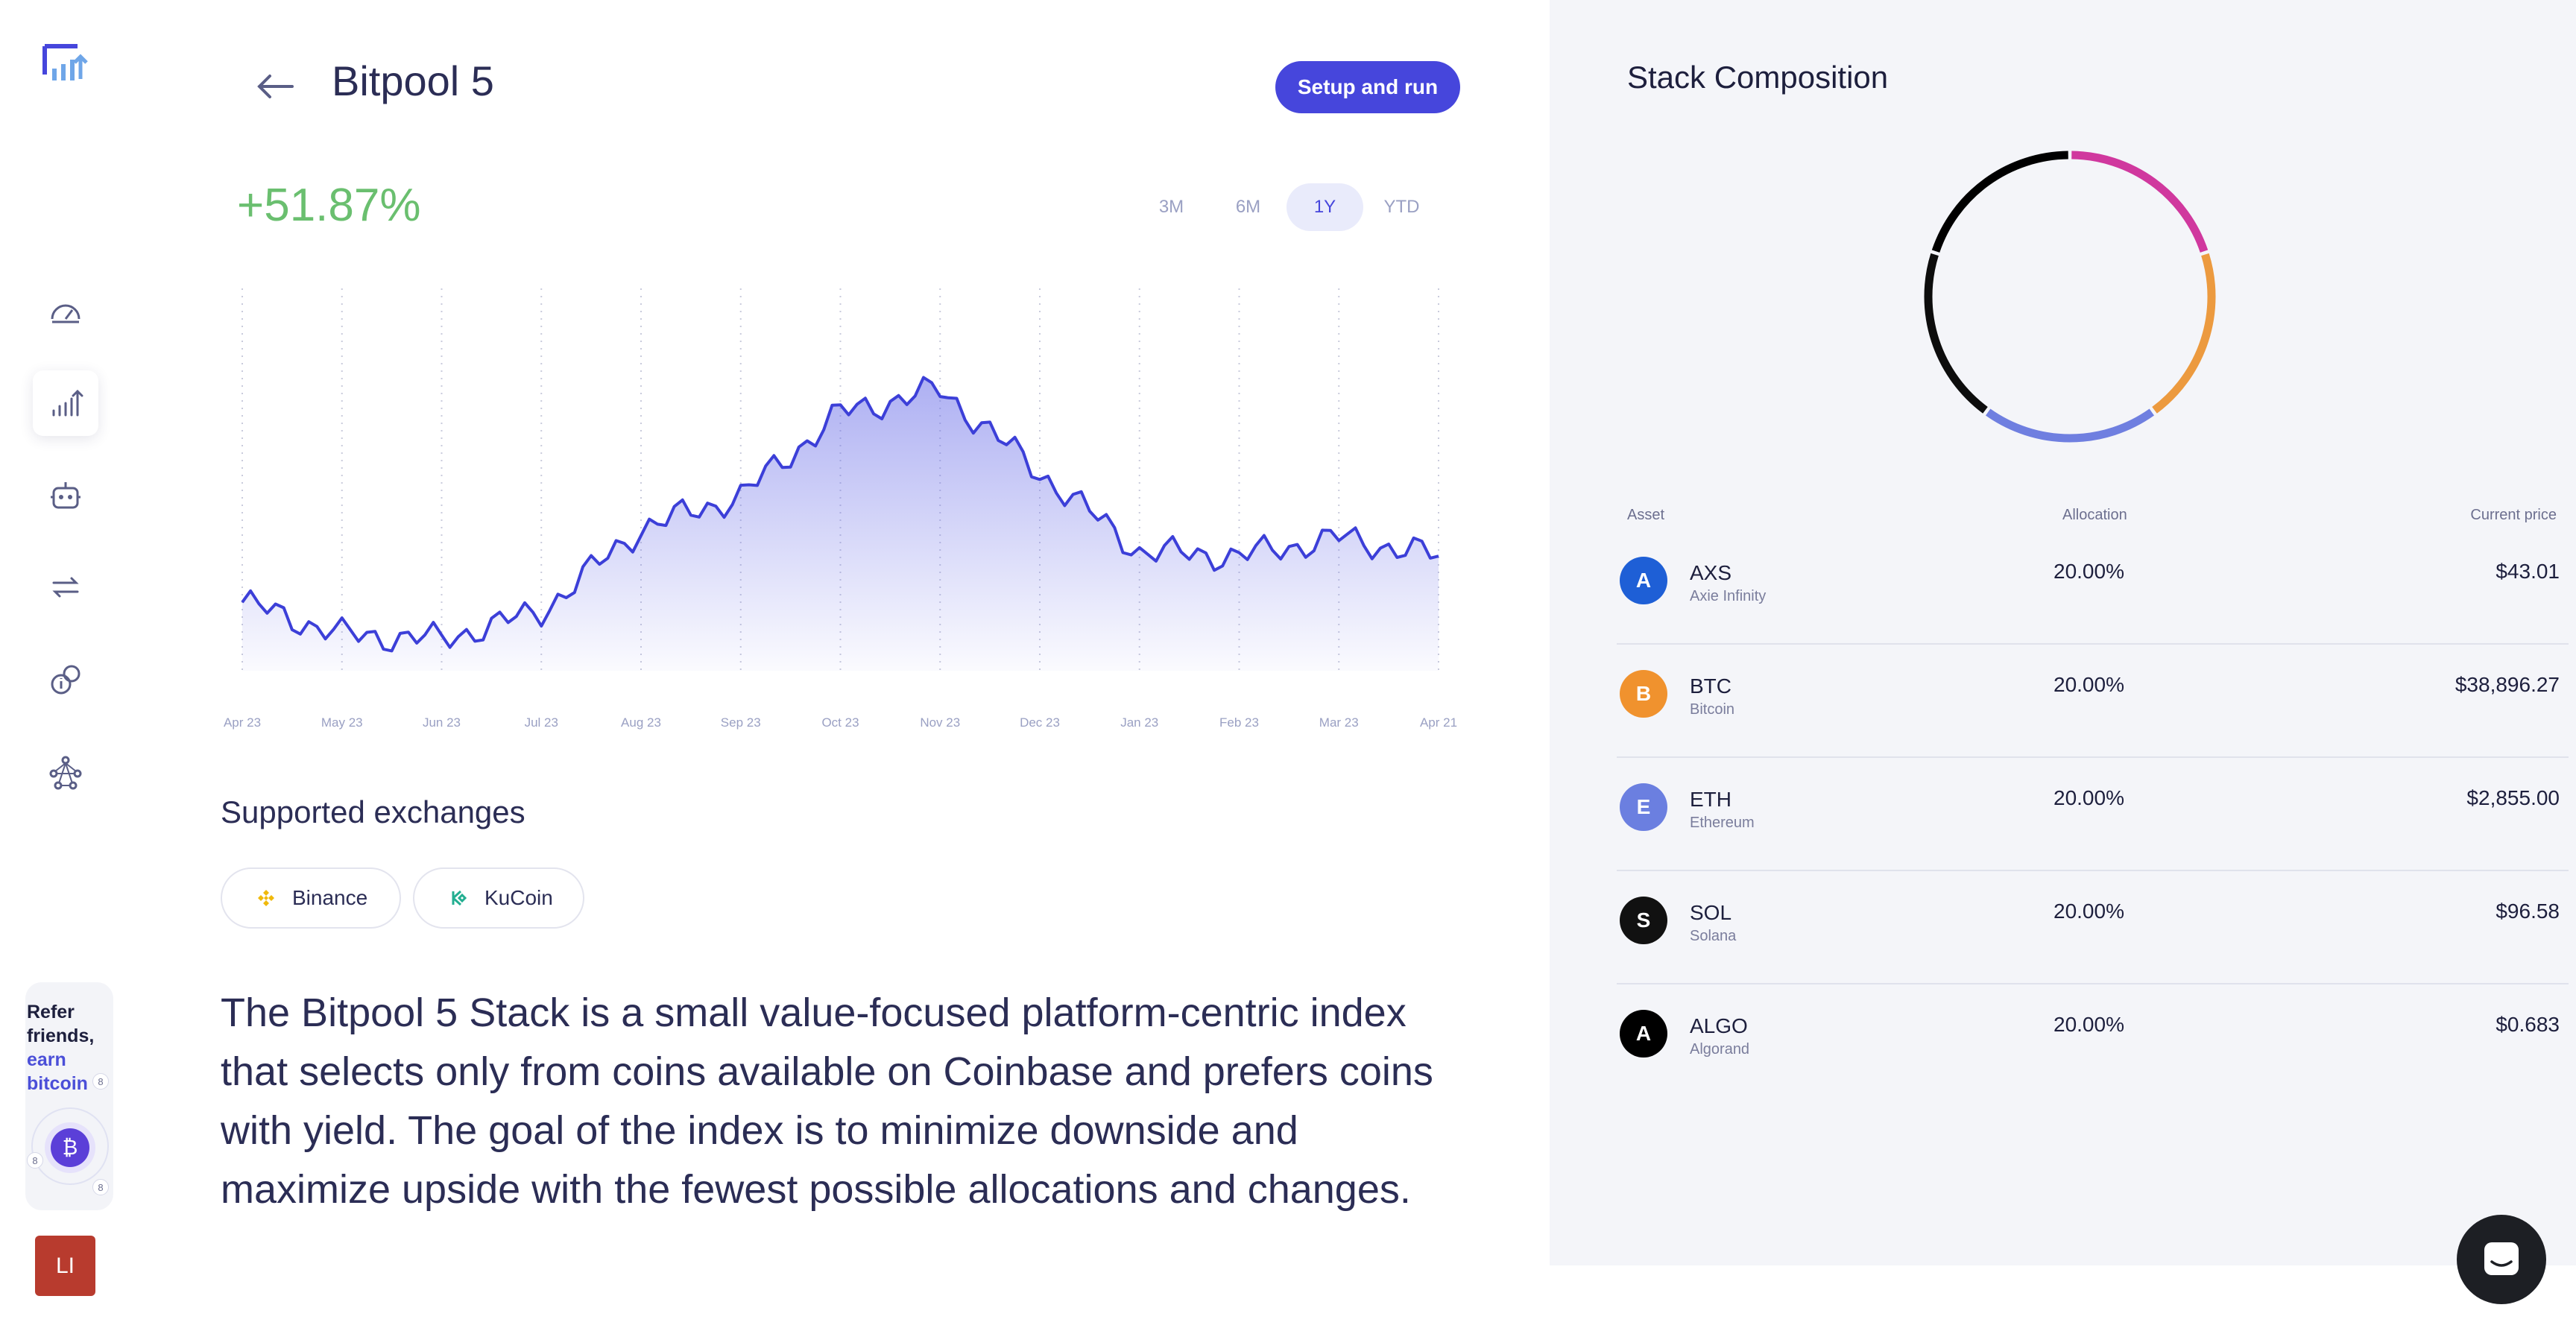 Image resolution: width=2576 pixels, height=1334 pixels. Describe the element at coordinates (65, 65) in the screenshot. I see `logo-icon` at that location.